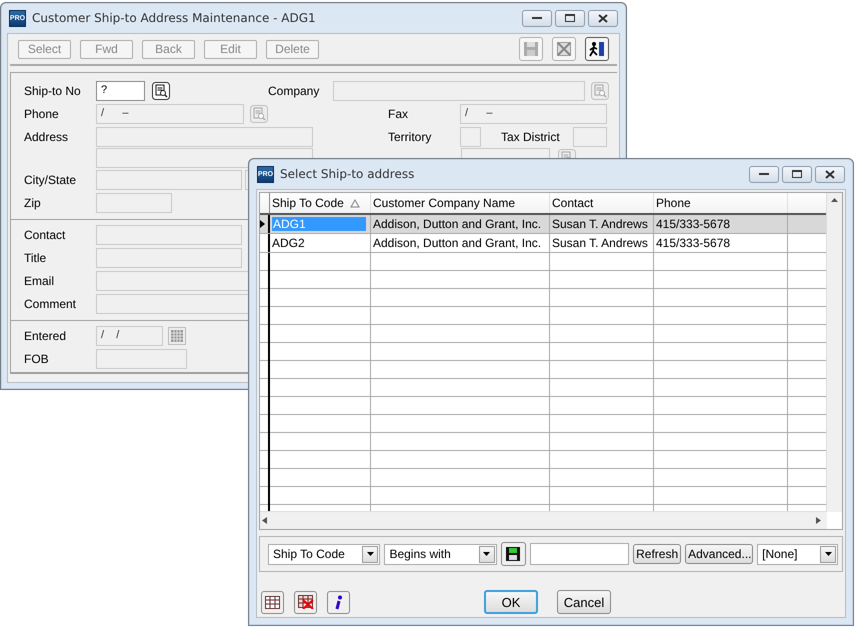  What do you see at coordinates (673, 203) in the screenshot?
I see `column-header: Phone` at bounding box center [673, 203].